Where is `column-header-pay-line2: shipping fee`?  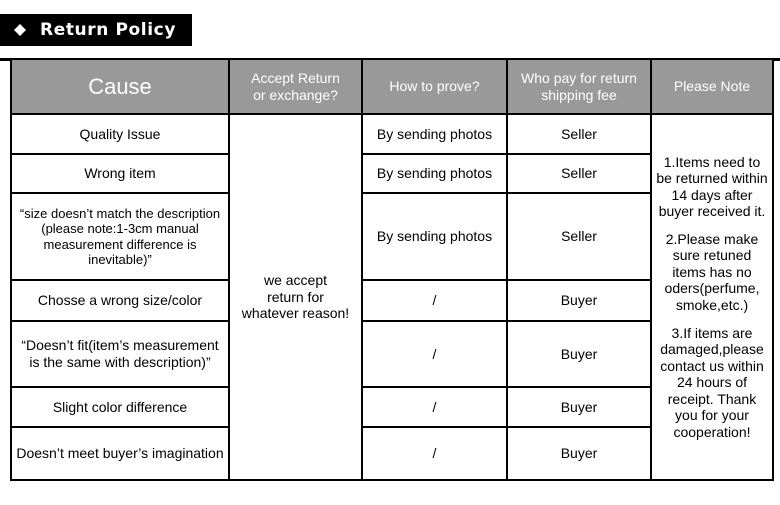
column-header-pay-line2: shipping fee is located at coordinates (579, 94).